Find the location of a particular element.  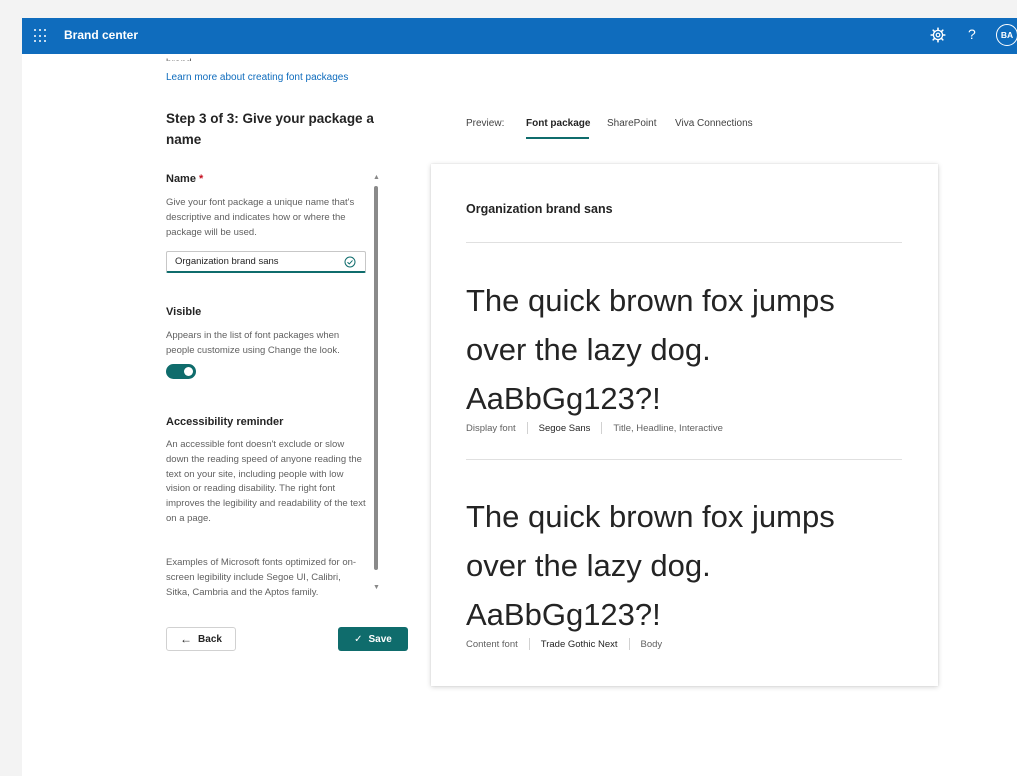

step-title: Step 3 of 3: Give your package a name is located at coordinates (270, 129).